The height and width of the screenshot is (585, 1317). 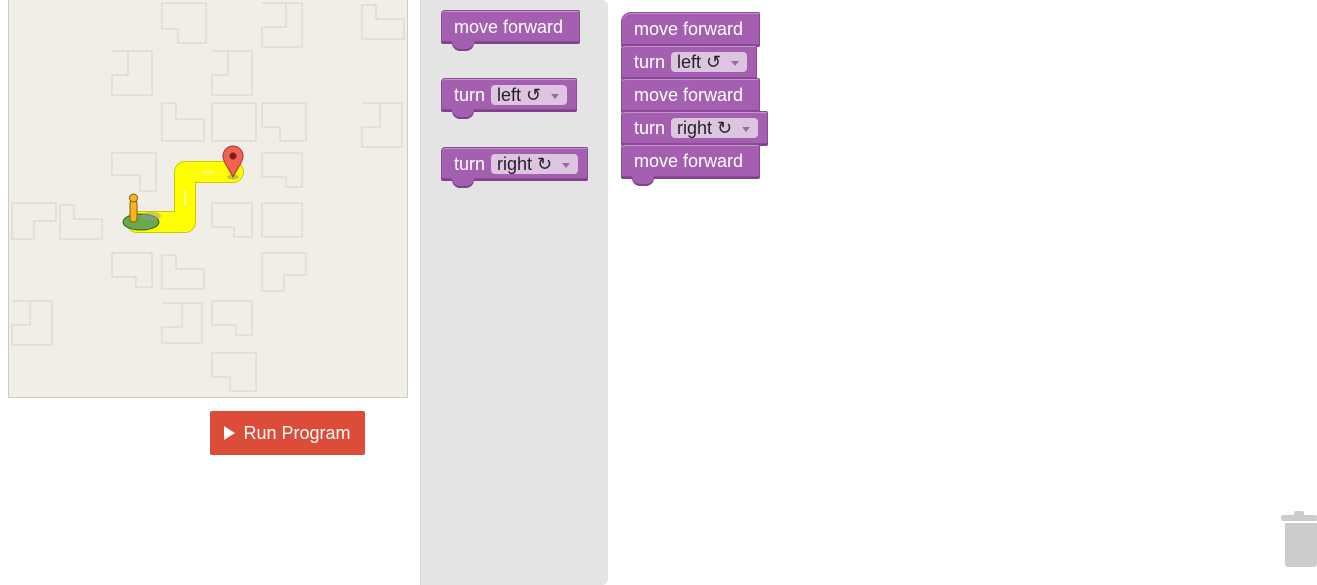 I want to click on run-program-button: Run Program, so click(x=287, y=433).